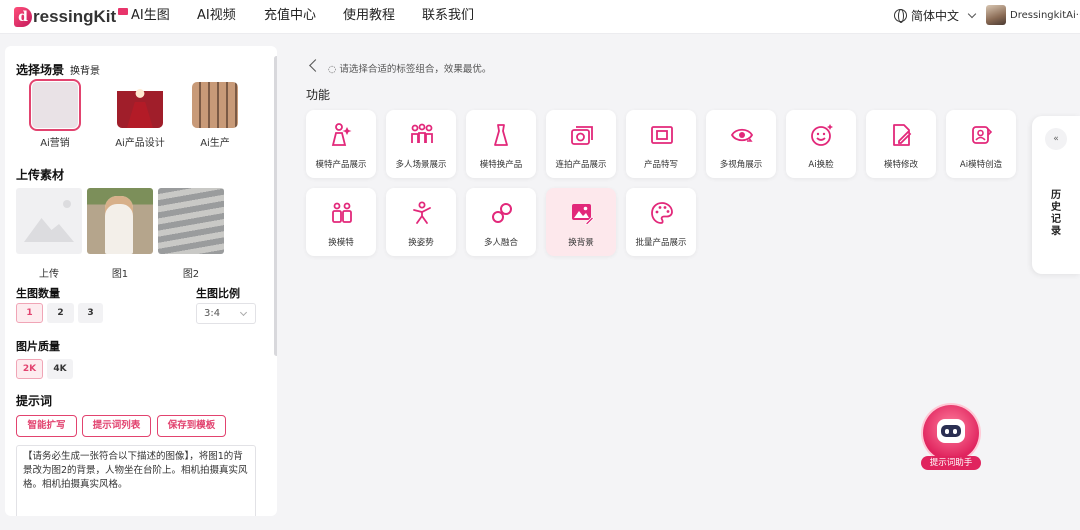 The width and height of the screenshot is (1080, 530). I want to click on func-card-face-swap: Ai换脸, so click(821, 144).